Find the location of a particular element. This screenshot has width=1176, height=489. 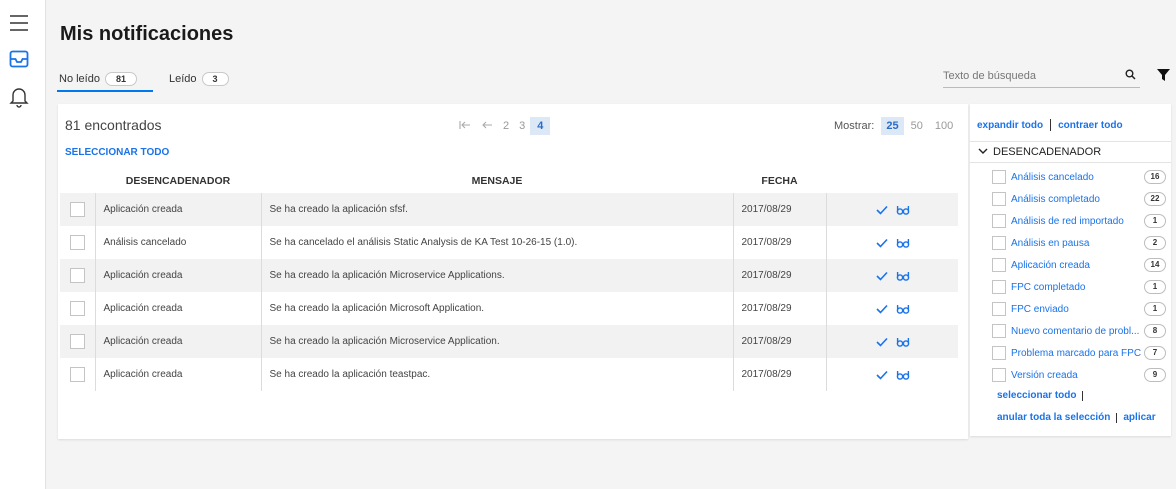

expand-all-link: expandir todo is located at coordinates (1010, 125).